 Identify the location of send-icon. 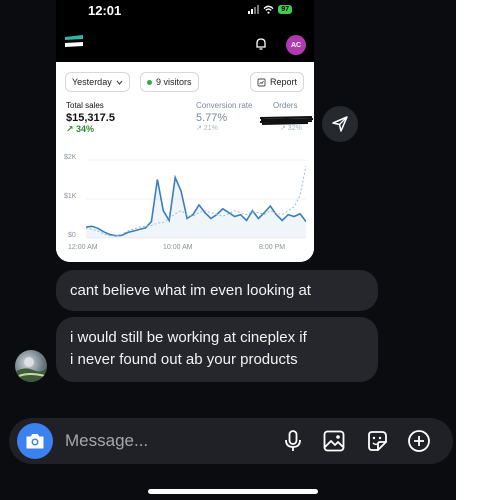
(340, 124).